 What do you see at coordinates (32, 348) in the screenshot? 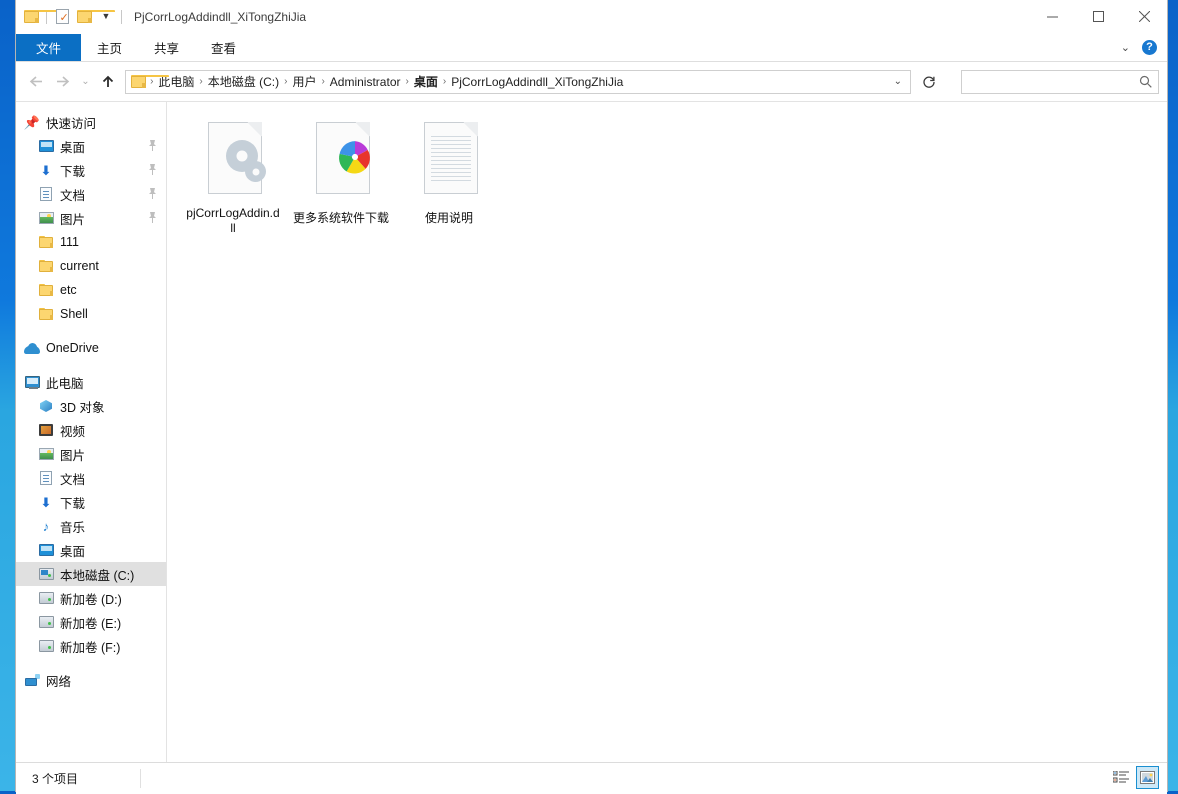
I see `cloud-icon` at bounding box center [32, 348].